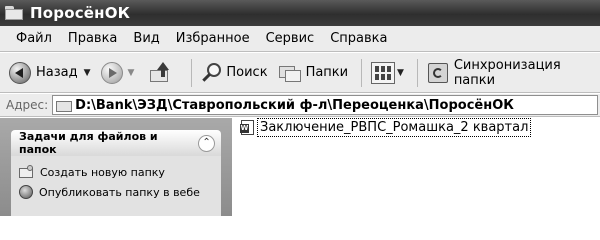 The image size is (600, 240). I want to click on new-folder-icon, so click(26, 172).